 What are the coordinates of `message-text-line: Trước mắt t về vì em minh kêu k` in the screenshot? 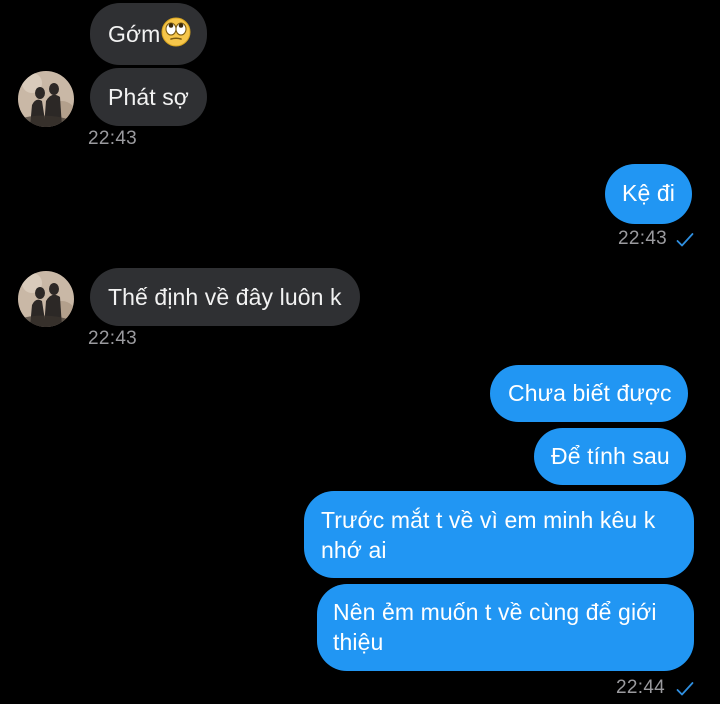 It's located at (488, 520).